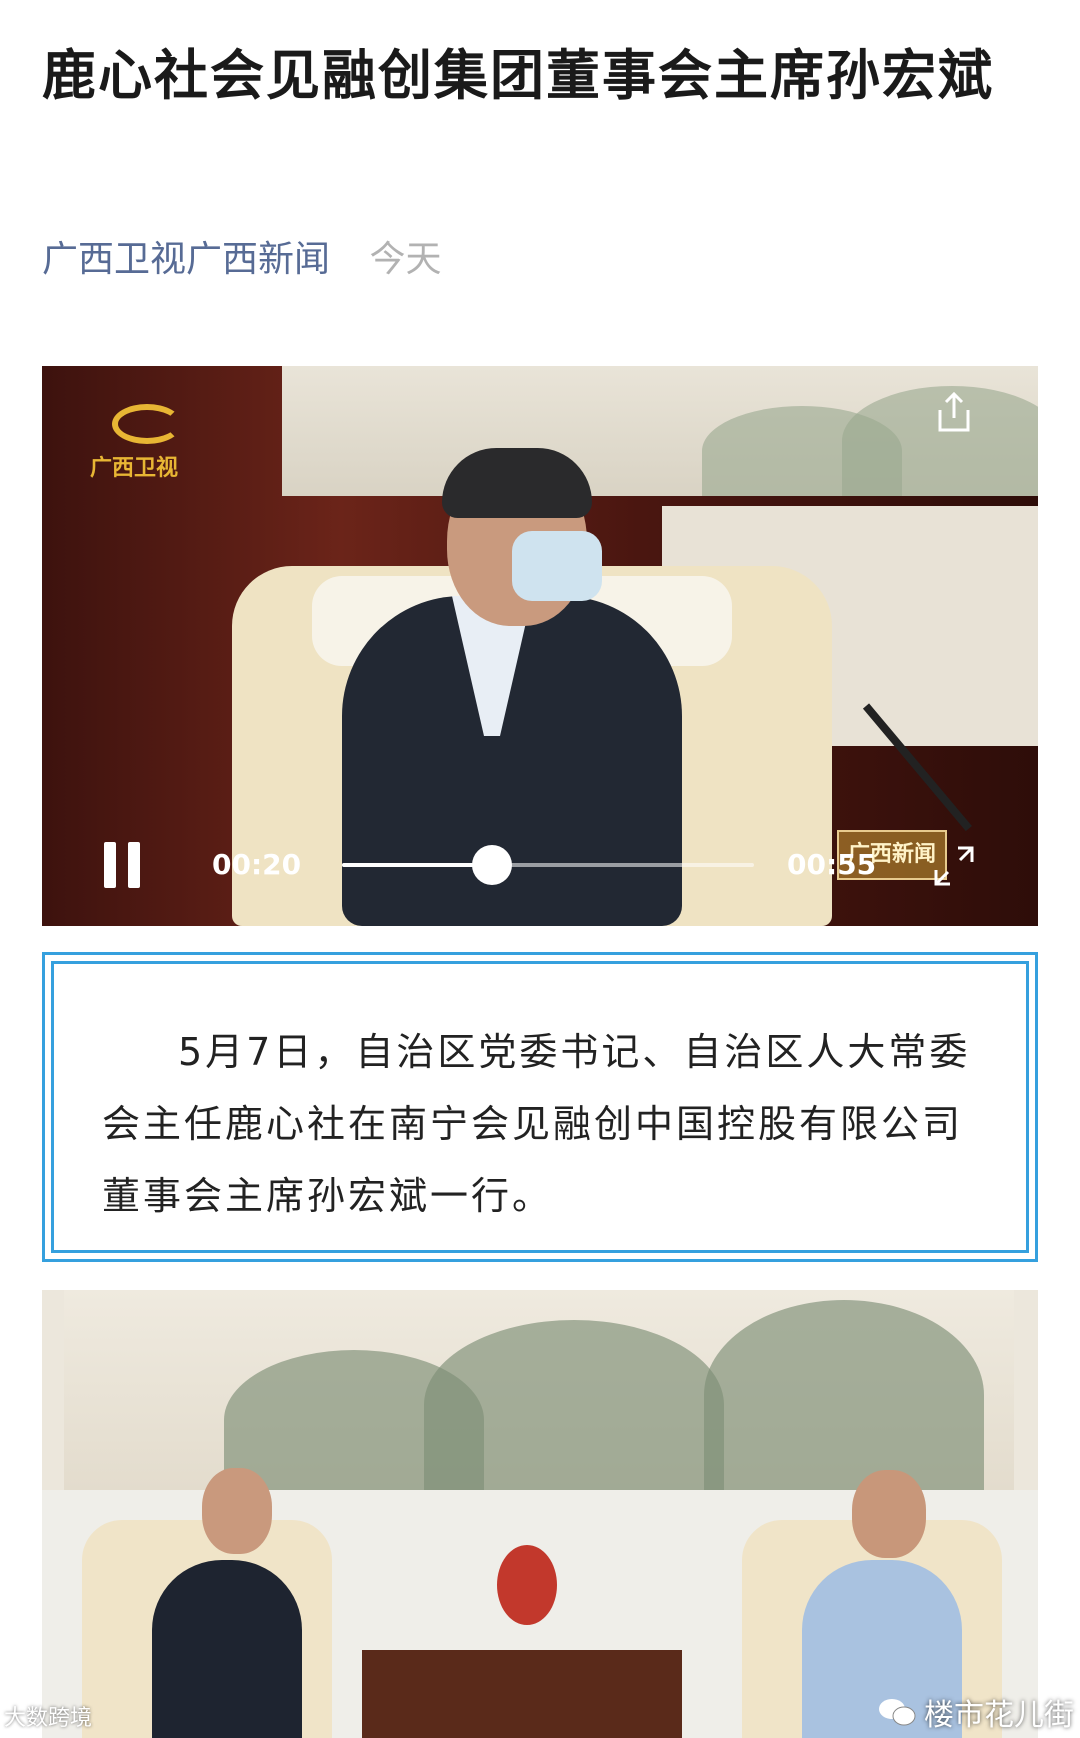 The height and width of the screenshot is (1738, 1080). Describe the element at coordinates (518, 75) in the screenshot. I see `article-title: 鹿心社会见融创集团董事会主席孙宏斌` at that location.